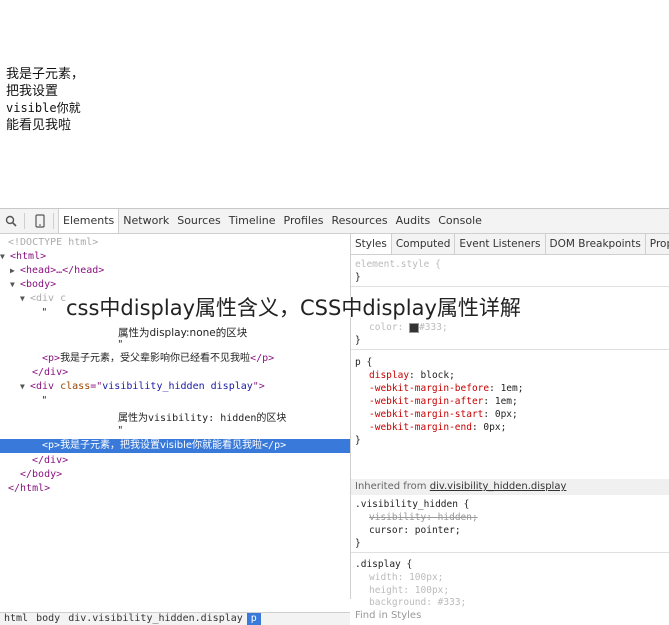  Describe the element at coordinates (359, 221) in the screenshot. I see `tab-resources: Resources` at that location.